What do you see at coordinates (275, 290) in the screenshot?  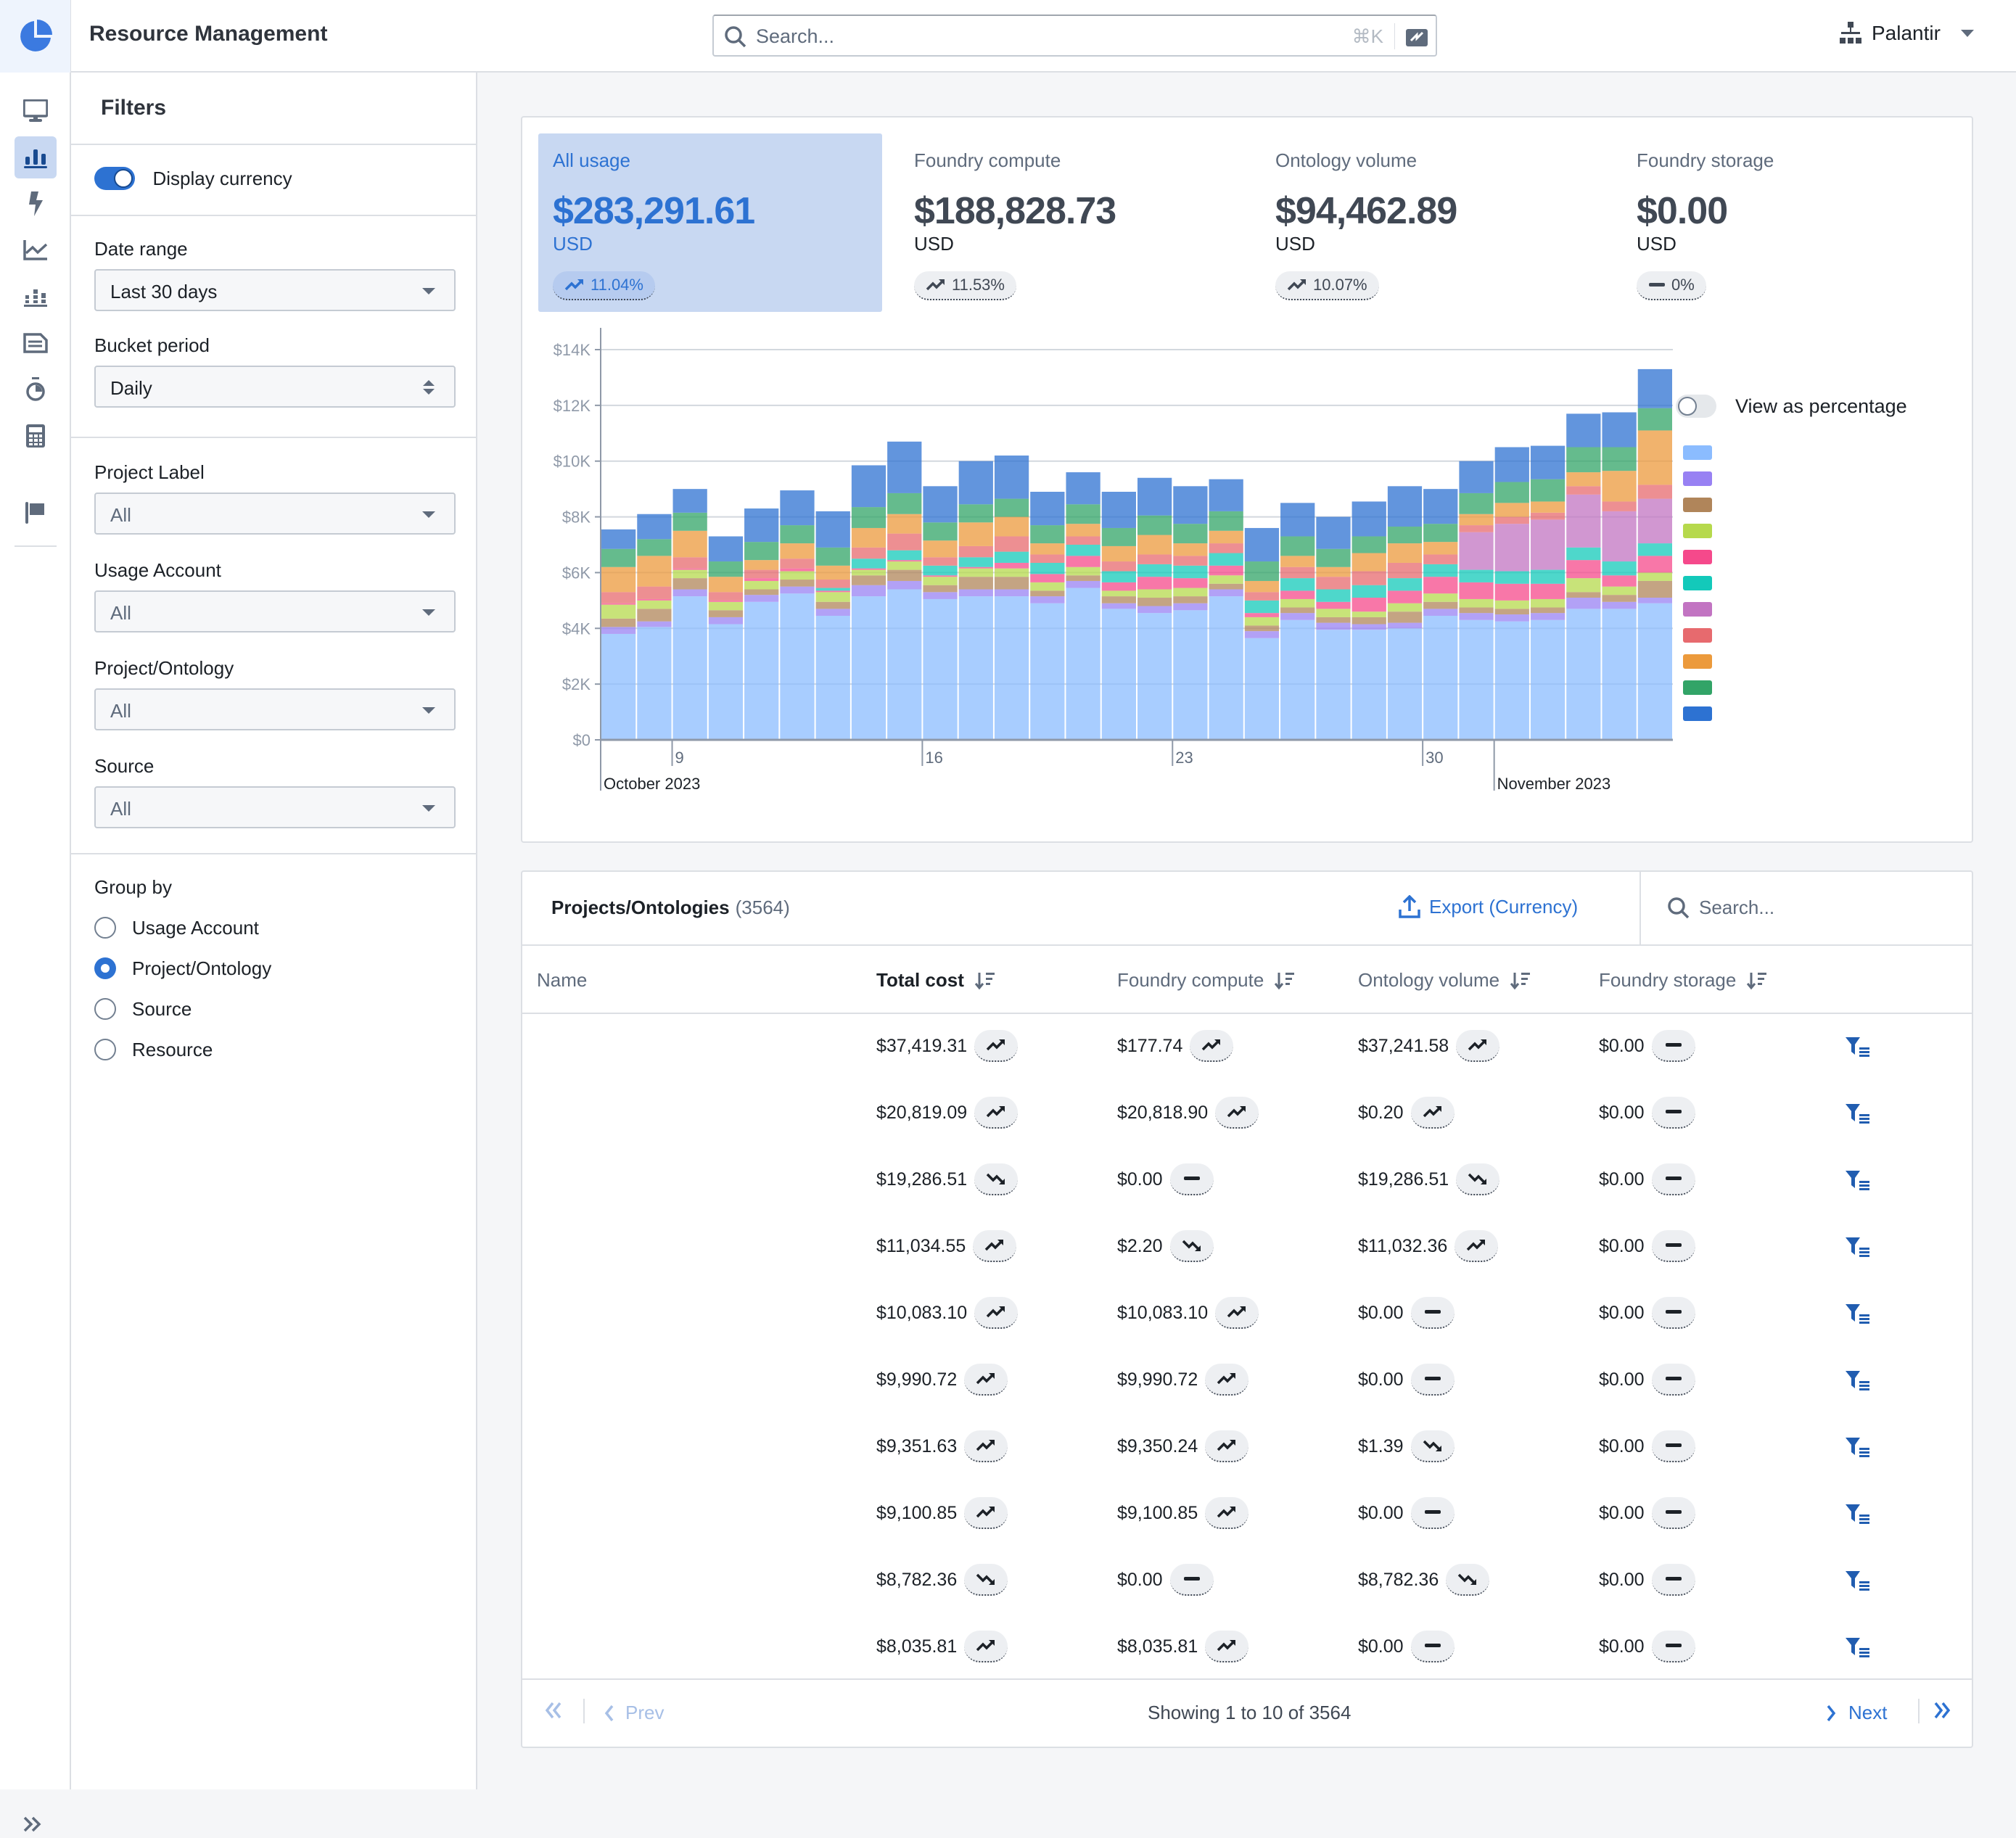 I see `date-range-select: Last 30 days` at bounding box center [275, 290].